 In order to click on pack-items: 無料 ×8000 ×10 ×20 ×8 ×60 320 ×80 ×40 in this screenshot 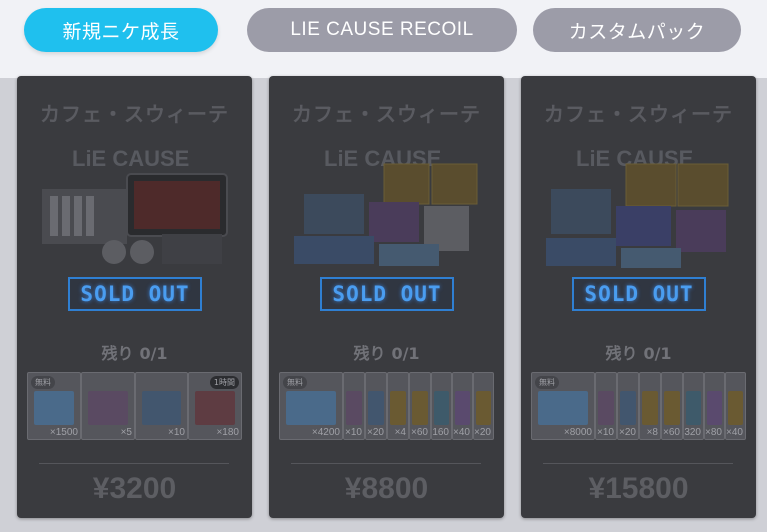, I will do `click(638, 406)`.